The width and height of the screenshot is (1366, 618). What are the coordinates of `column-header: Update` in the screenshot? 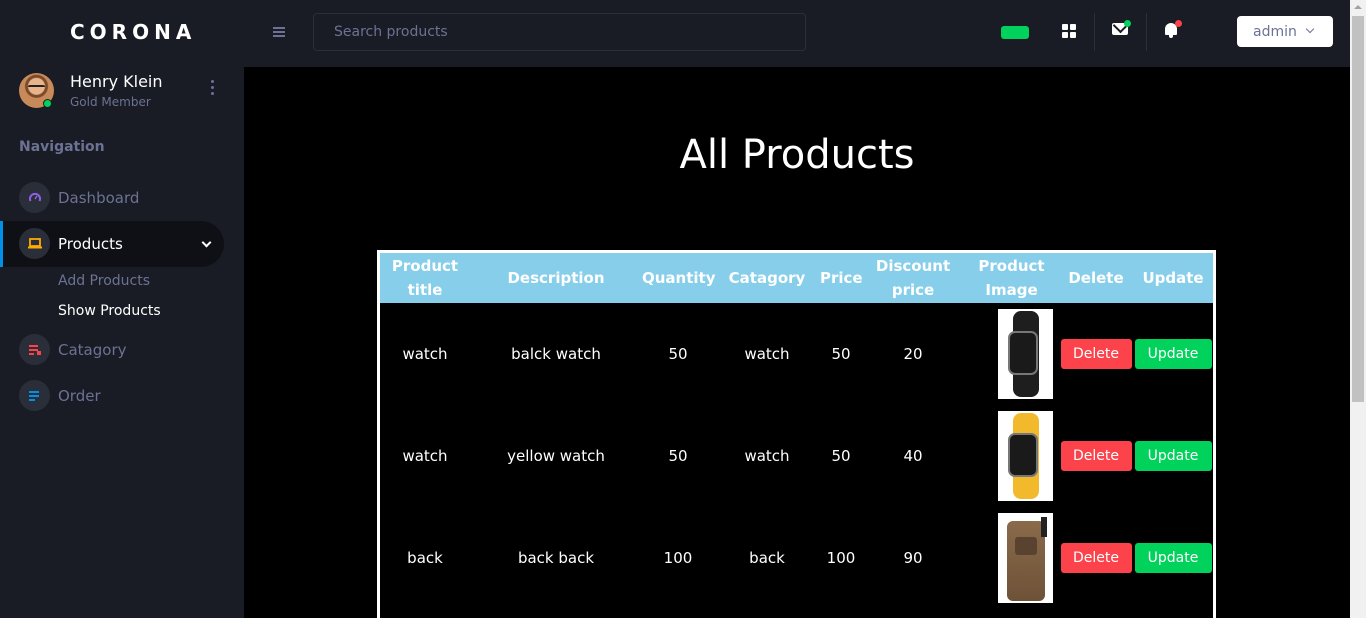 It's located at (1173, 278).